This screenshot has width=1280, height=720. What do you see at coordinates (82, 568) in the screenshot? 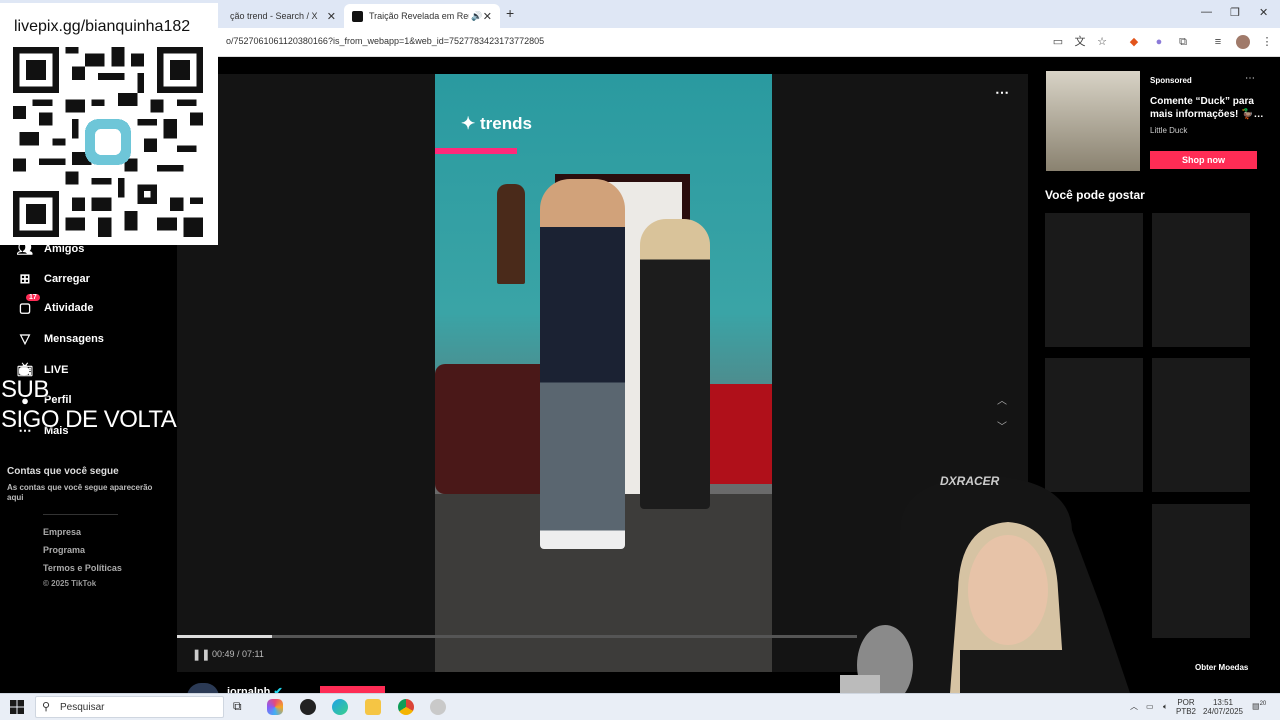
I see `footer-link-termos: Termos e Políticas` at bounding box center [82, 568].